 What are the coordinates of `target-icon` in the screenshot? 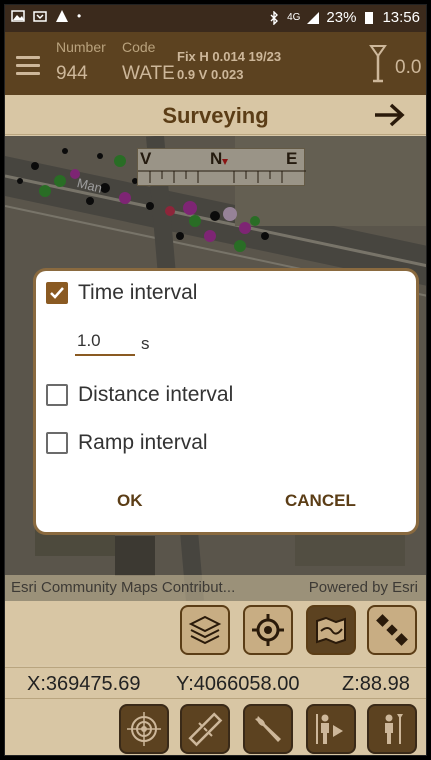 It's located at (144, 729).